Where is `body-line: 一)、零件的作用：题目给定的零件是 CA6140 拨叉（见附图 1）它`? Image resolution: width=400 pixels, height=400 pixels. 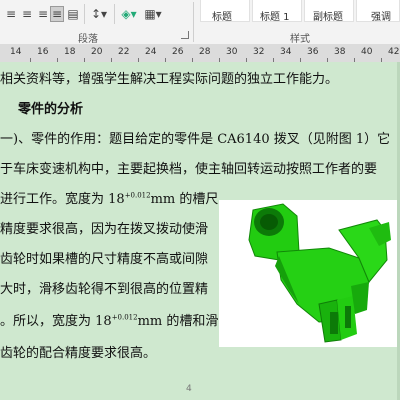 body-line: 一)、零件的作用：题目给定的零件是 CA6140 拨叉（见附图 1）它 is located at coordinates (195, 139).